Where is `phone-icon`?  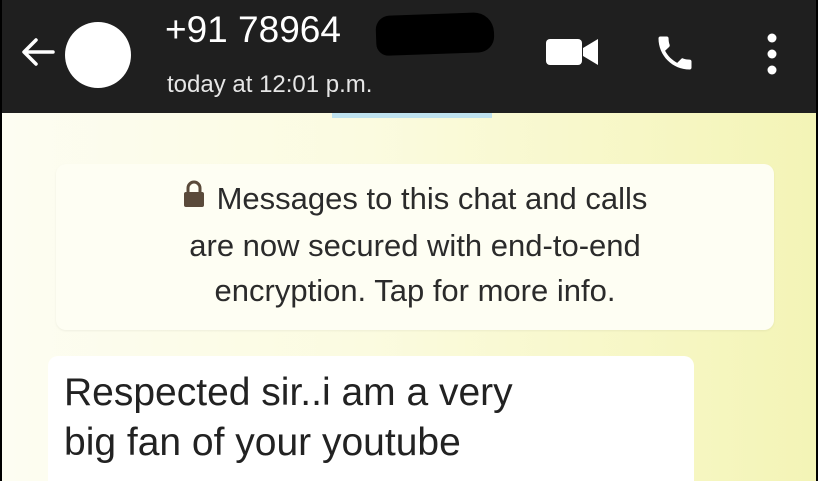 phone-icon is located at coordinates (675, 53).